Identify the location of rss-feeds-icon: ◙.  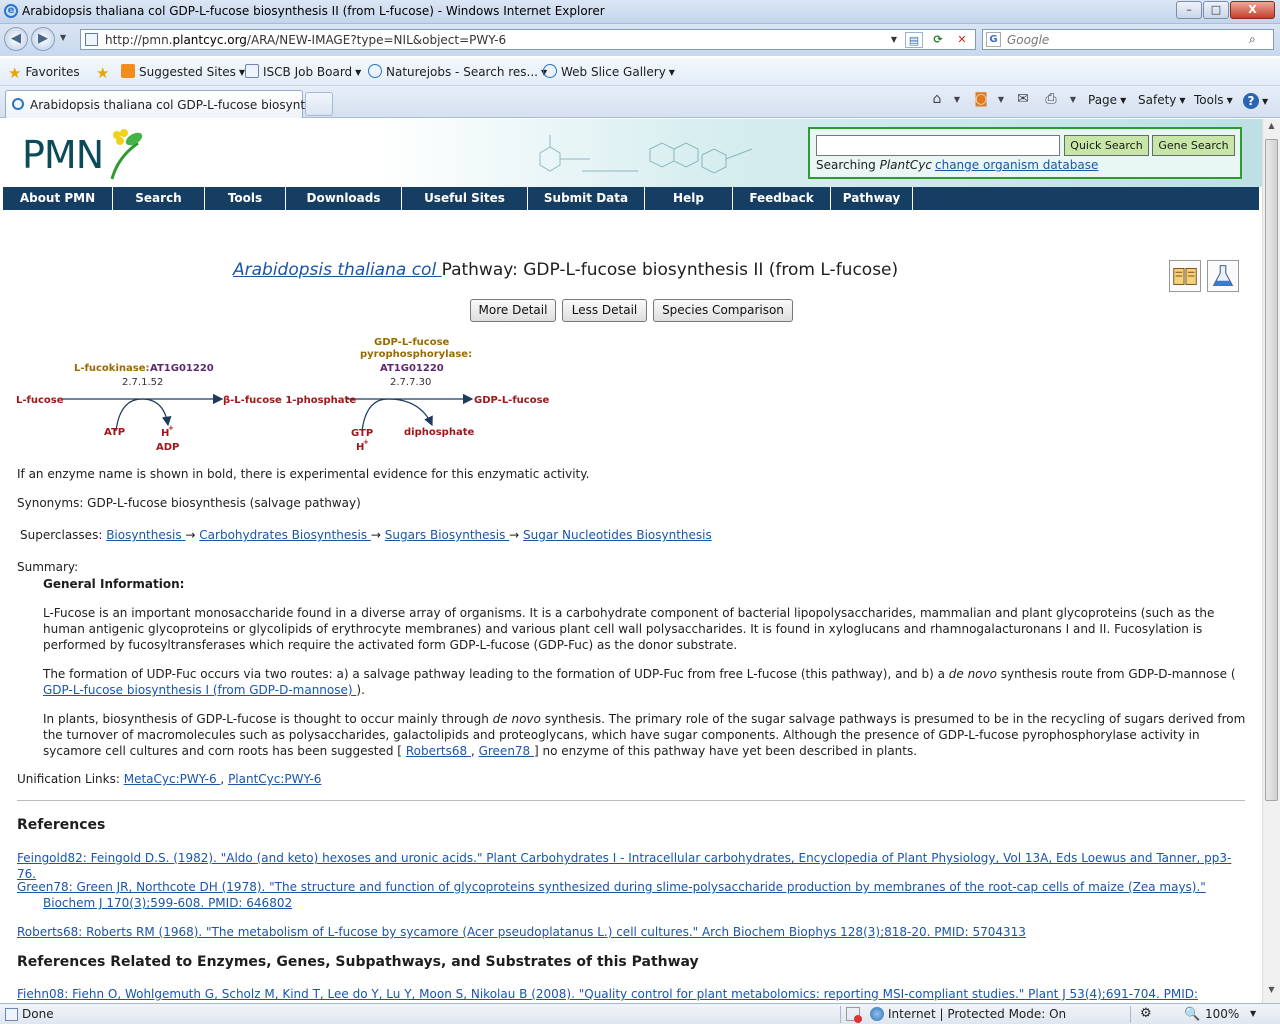
(981, 100).